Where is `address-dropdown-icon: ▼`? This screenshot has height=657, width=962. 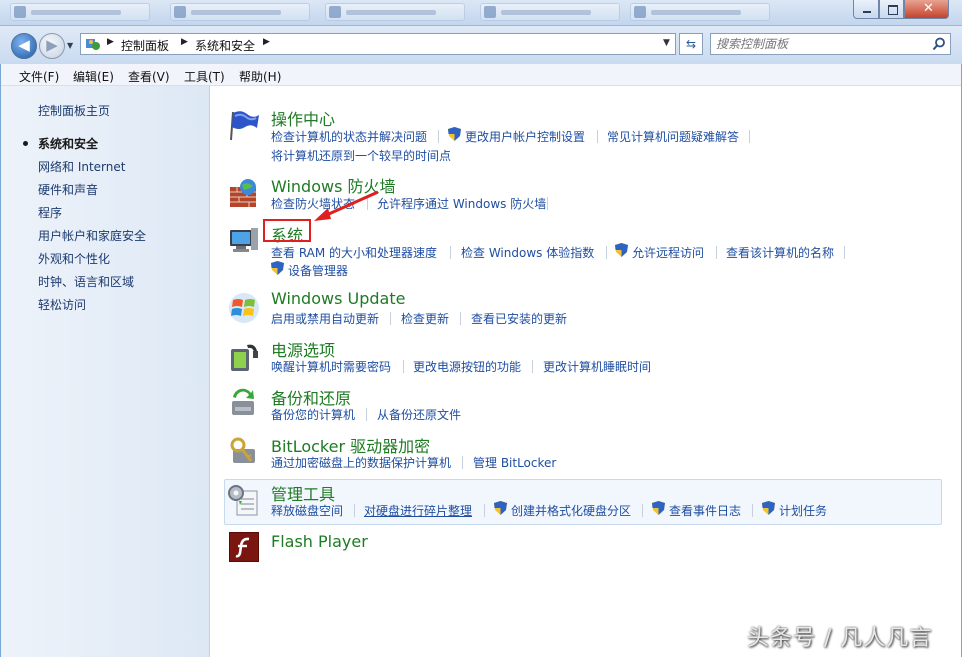 address-dropdown-icon: ▼ is located at coordinates (666, 43).